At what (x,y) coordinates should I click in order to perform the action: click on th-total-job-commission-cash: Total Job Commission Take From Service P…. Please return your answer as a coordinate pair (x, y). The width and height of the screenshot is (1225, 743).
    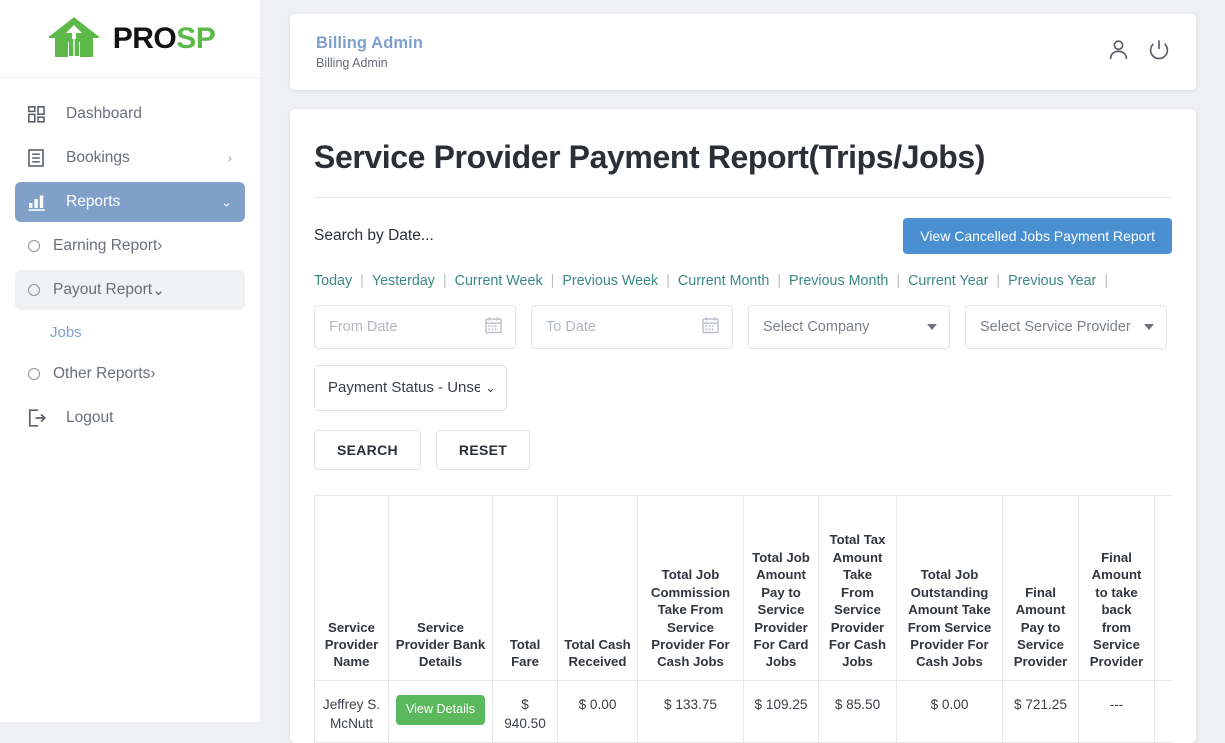
    Looking at the image, I should click on (691, 587).